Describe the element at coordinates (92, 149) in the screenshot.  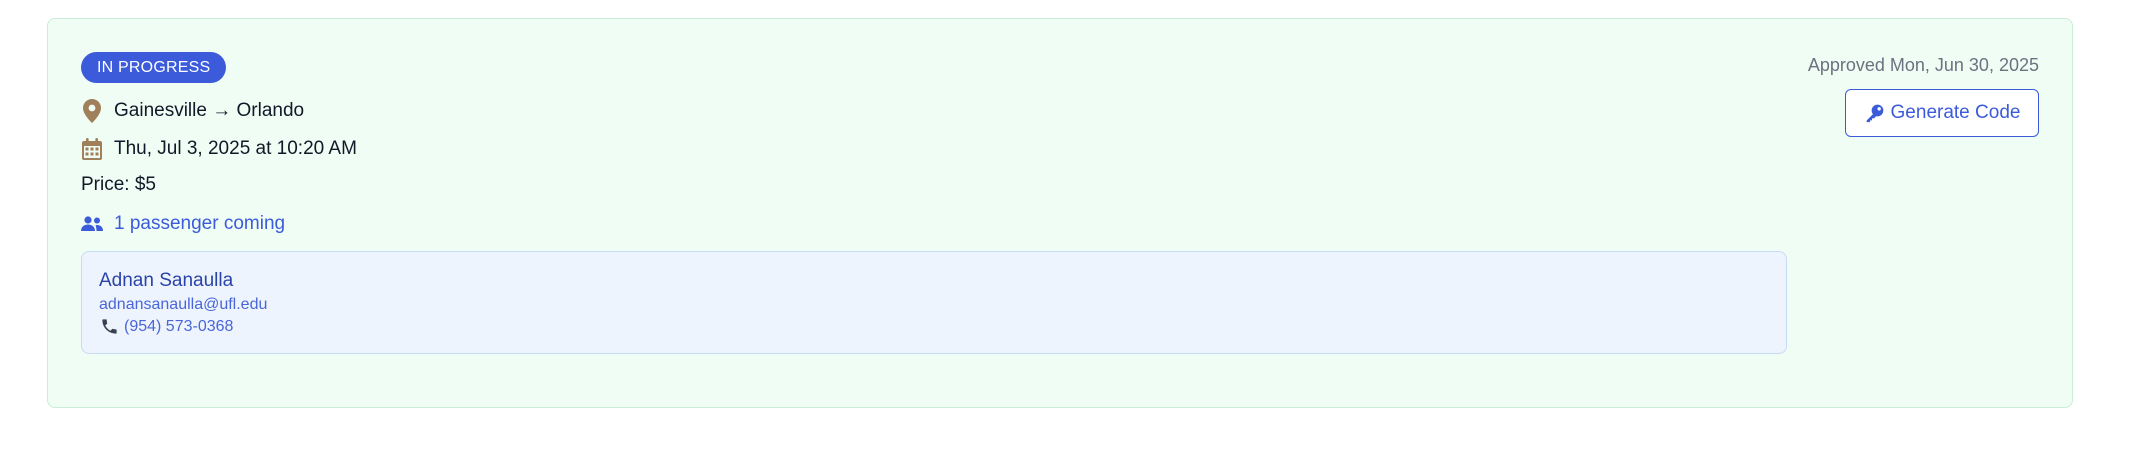
I see `calendar-icon` at that location.